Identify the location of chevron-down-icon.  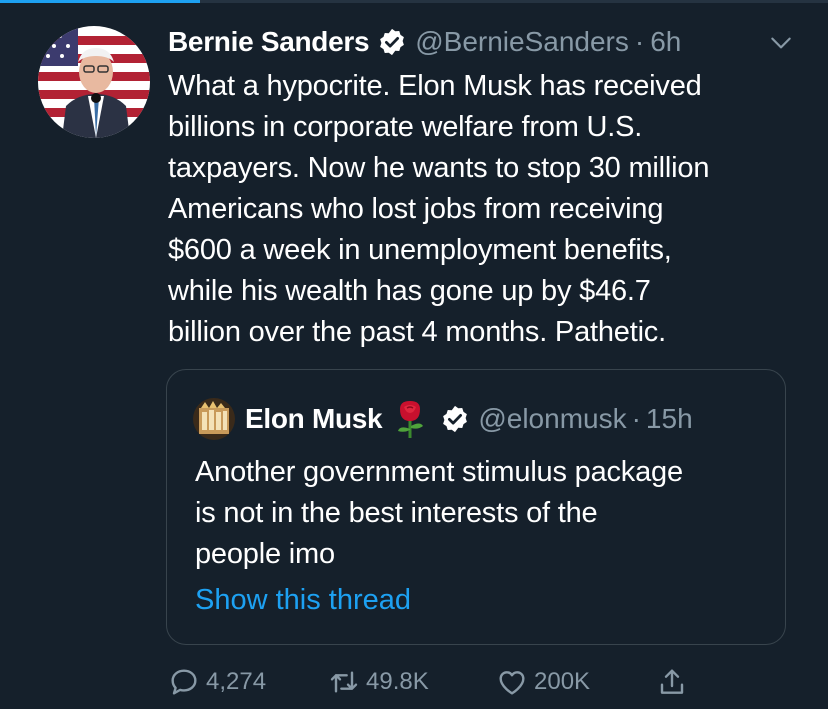
(781, 43).